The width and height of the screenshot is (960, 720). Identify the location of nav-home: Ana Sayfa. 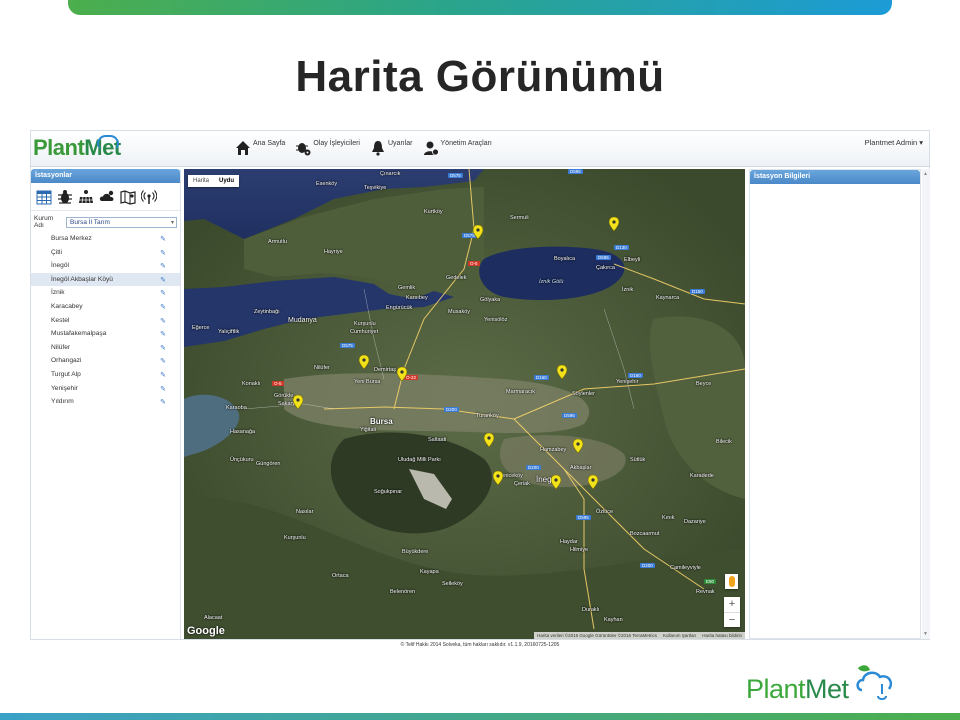
(260, 146).